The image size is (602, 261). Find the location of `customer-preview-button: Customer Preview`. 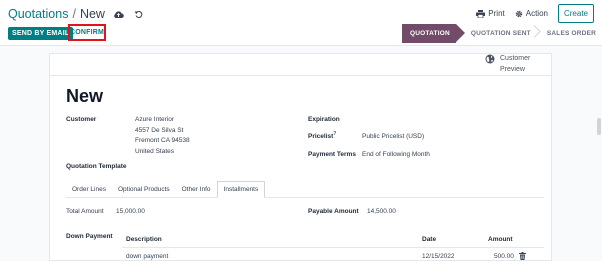

customer-preview-button: Customer Preview is located at coordinates (511, 64).